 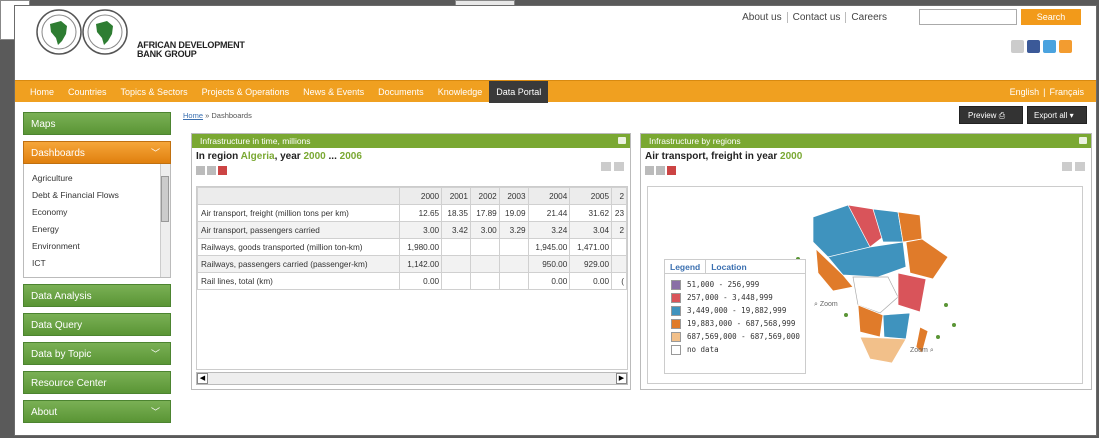 What do you see at coordinates (97, 295) in the screenshot?
I see `sidebar-data-analysis: Data Analysis` at bounding box center [97, 295].